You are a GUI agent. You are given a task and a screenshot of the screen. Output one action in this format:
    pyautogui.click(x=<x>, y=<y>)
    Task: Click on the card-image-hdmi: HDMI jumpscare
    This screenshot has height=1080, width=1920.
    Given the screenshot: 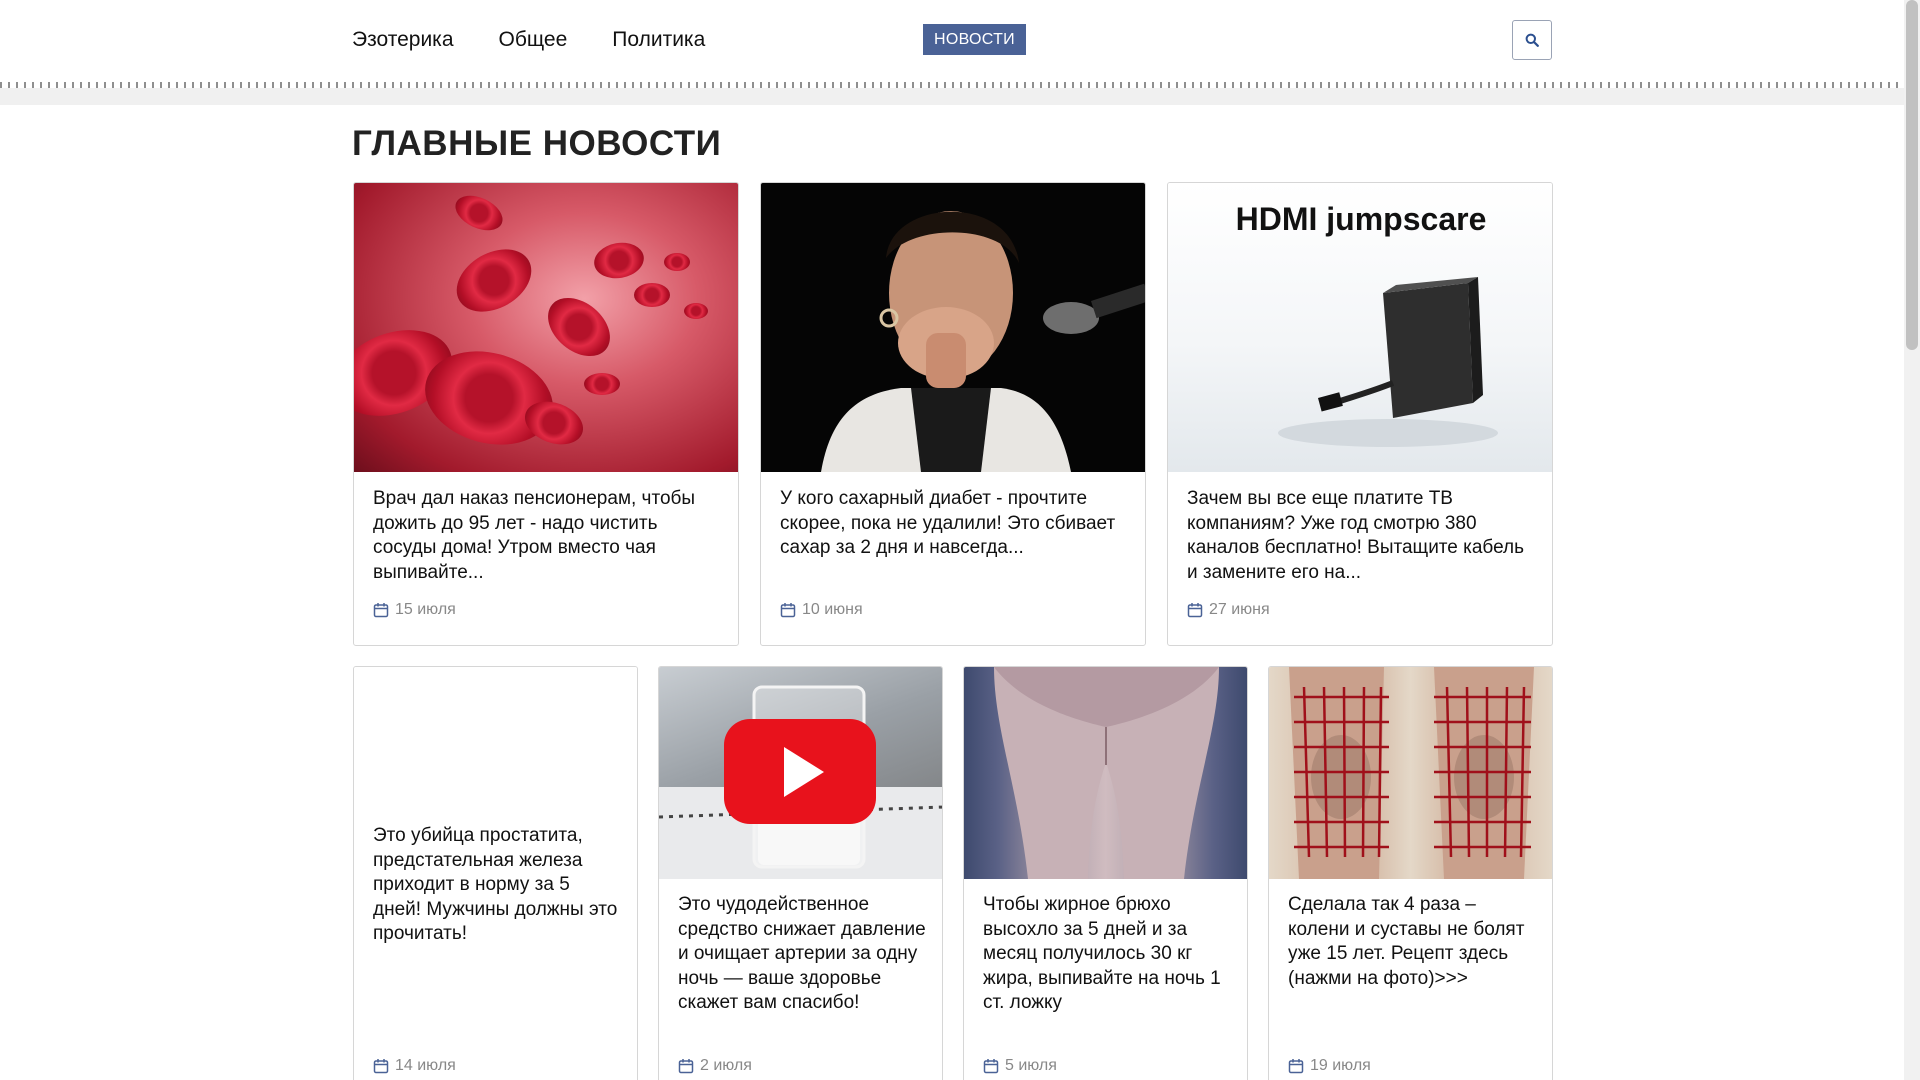 What is the action you would take?
    pyautogui.click(x=1360, y=327)
    